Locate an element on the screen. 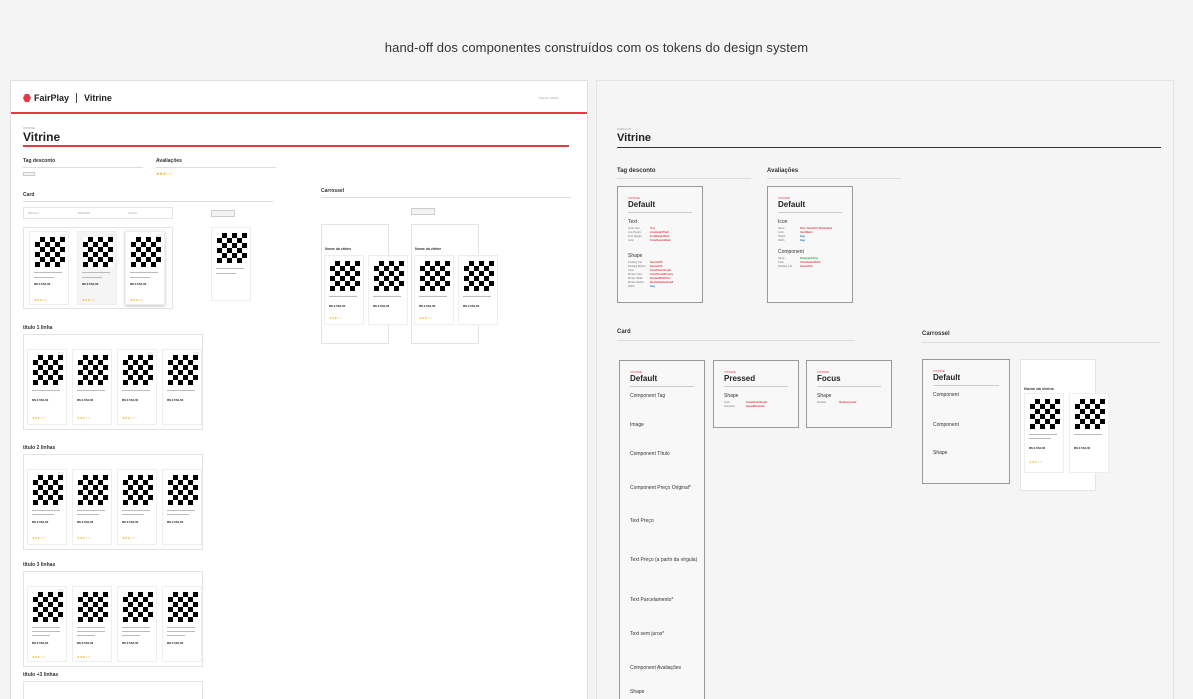 Image resolution: width=1193 pixels, height=699 pixels. product-card-focus: R$ 2.564,00 ★★★☆☆ is located at coordinates (145, 268).